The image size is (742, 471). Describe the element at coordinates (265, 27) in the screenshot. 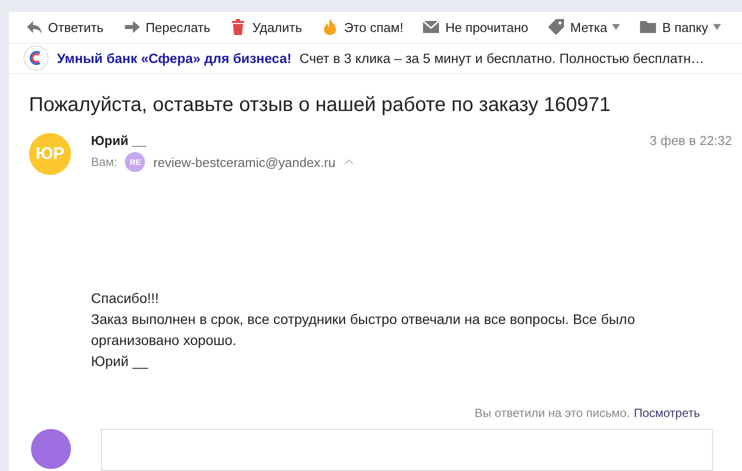

I see `toolbar-button: Удалить` at that location.